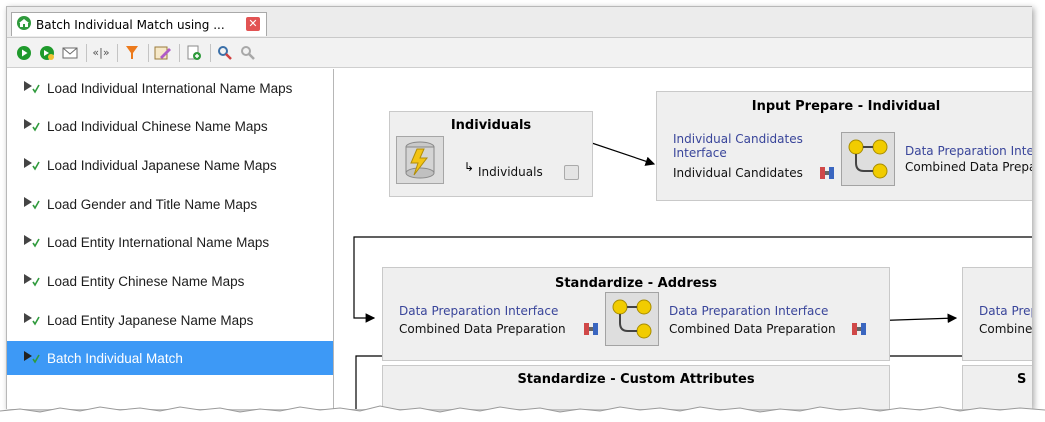 The width and height of the screenshot is (1045, 422). Describe the element at coordinates (157, 126) in the screenshot. I see `sidebar-item-label: Load Individual Chinese Name Maps` at that location.